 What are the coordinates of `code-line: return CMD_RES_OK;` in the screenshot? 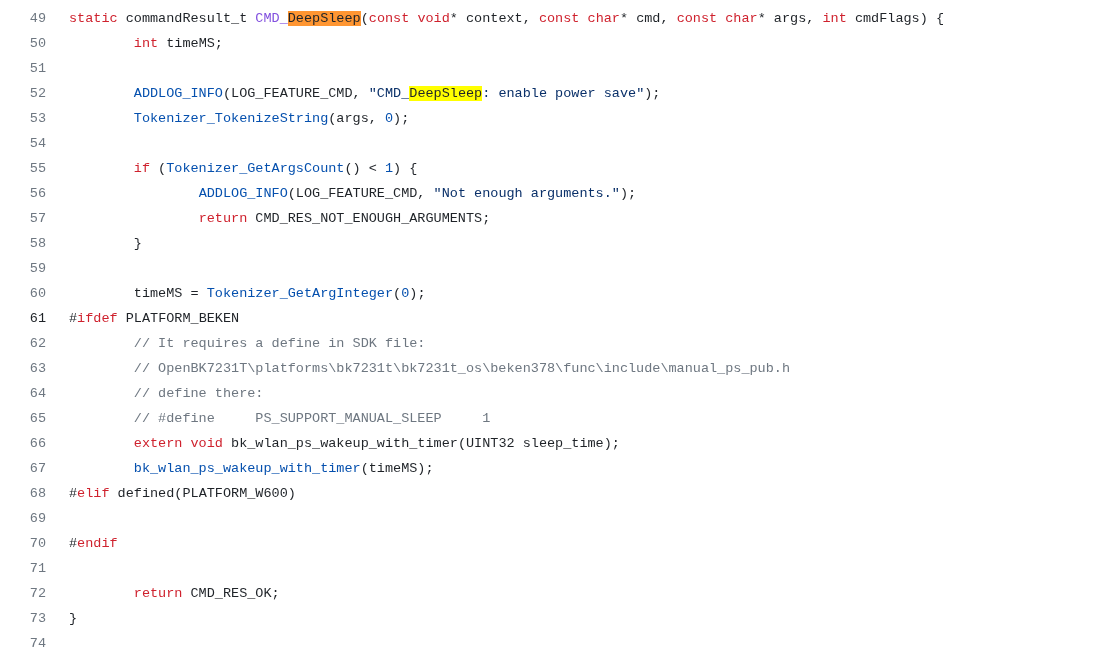 It's located at (206, 594).